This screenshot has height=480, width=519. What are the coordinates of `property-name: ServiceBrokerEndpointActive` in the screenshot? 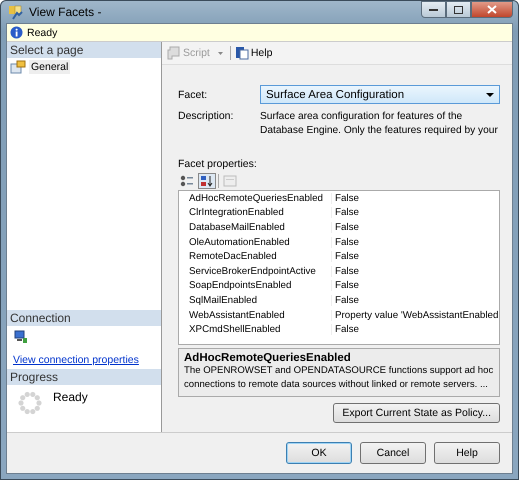 It's located at (259, 271).